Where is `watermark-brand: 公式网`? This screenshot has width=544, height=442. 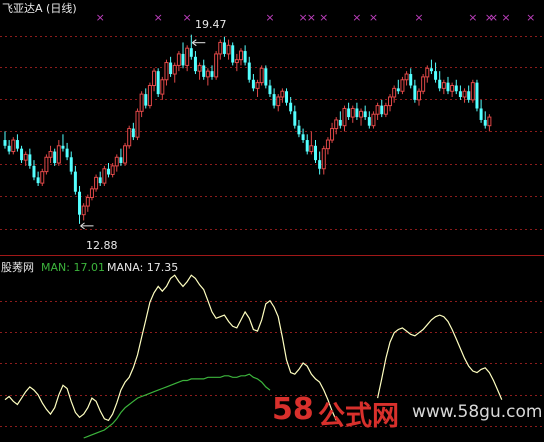
watermark-brand: 公式网 is located at coordinates (358, 416).